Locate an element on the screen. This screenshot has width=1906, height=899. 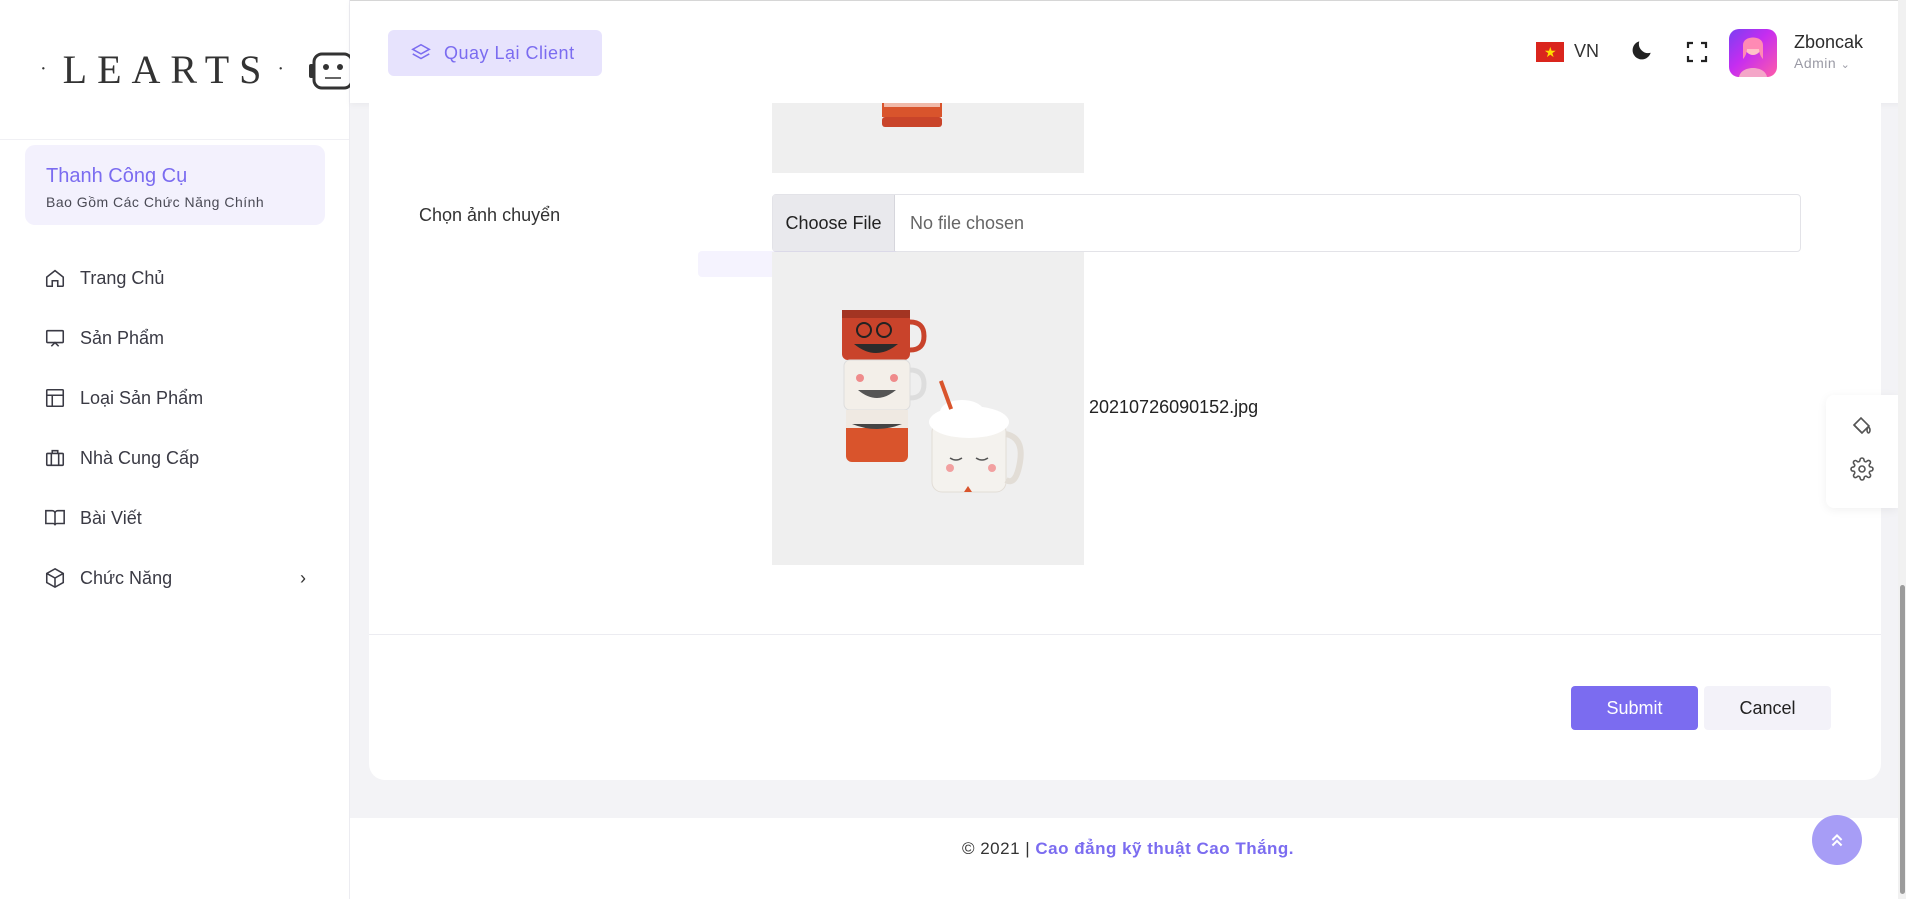
previous-image-preview is located at coordinates (928, 138).